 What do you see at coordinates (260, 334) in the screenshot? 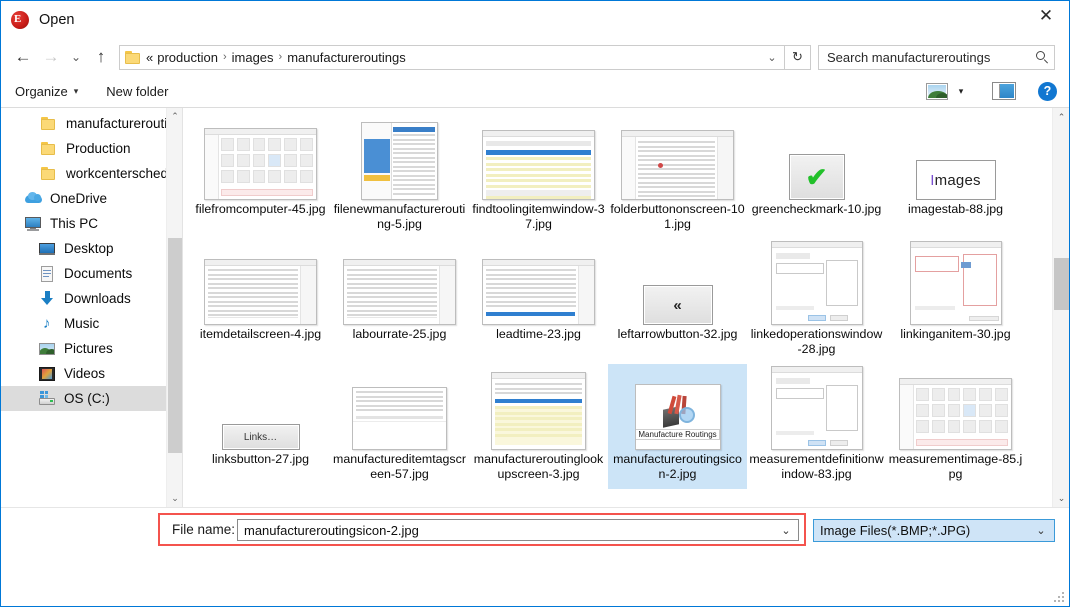
I see `file-name-label: itemdetailscreen-4.jpg` at bounding box center [260, 334].